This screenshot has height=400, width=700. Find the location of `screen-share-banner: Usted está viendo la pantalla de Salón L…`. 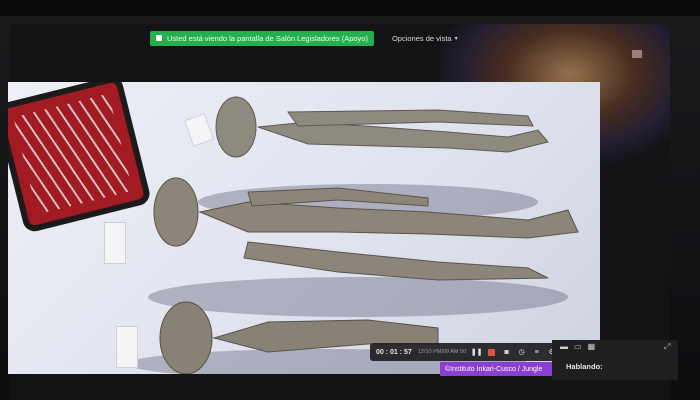

screen-share-banner: Usted está viendo la pantalla de Salón L… is located at coordinates (262, 38).